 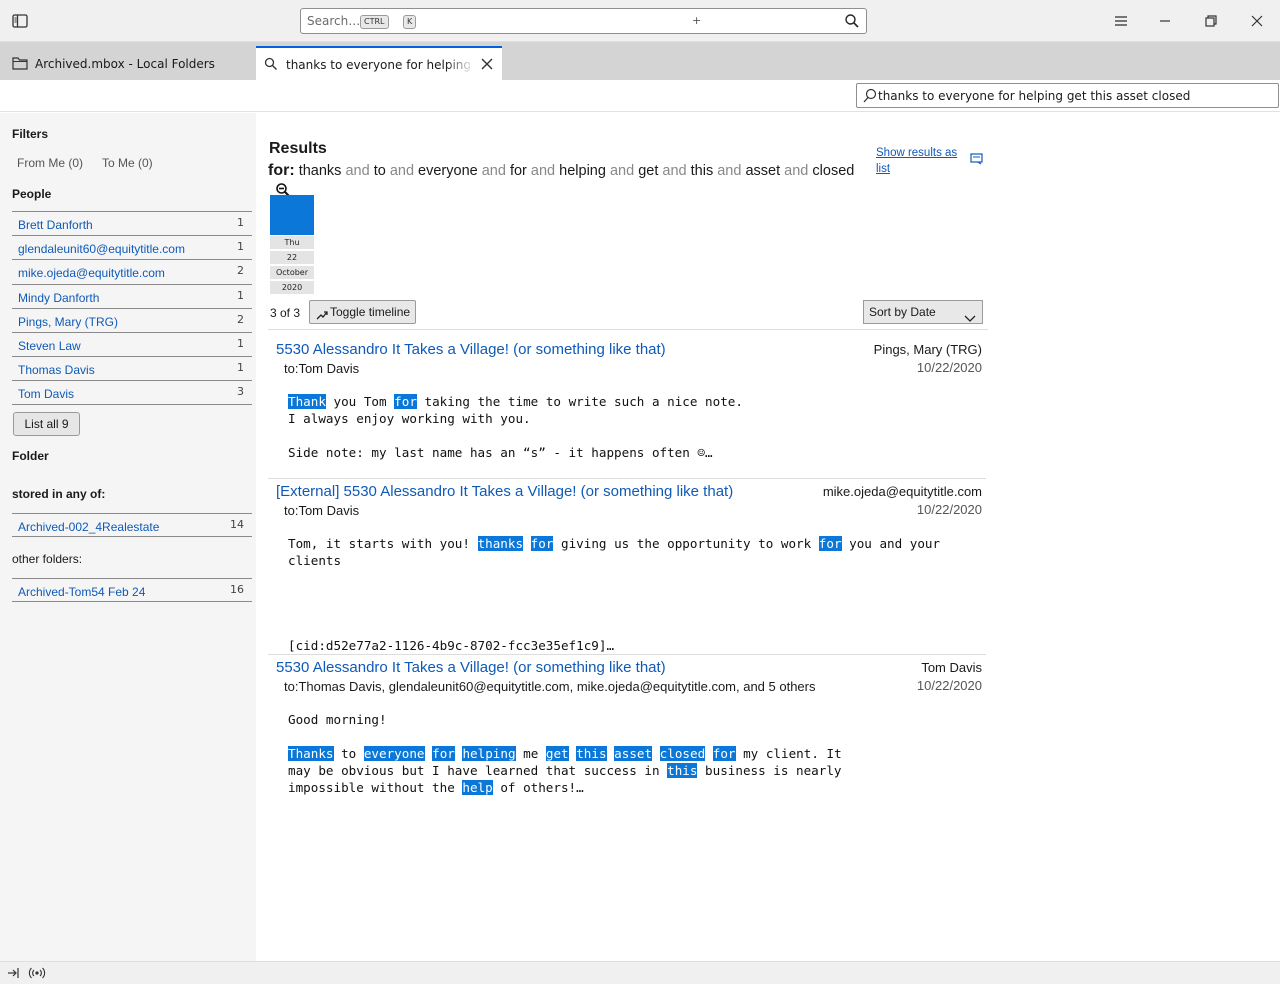 What do you see at coordinates (902, 312) in the screenshot?
I see `sort-value: Sort by Date` at bounding box center [902, 312].